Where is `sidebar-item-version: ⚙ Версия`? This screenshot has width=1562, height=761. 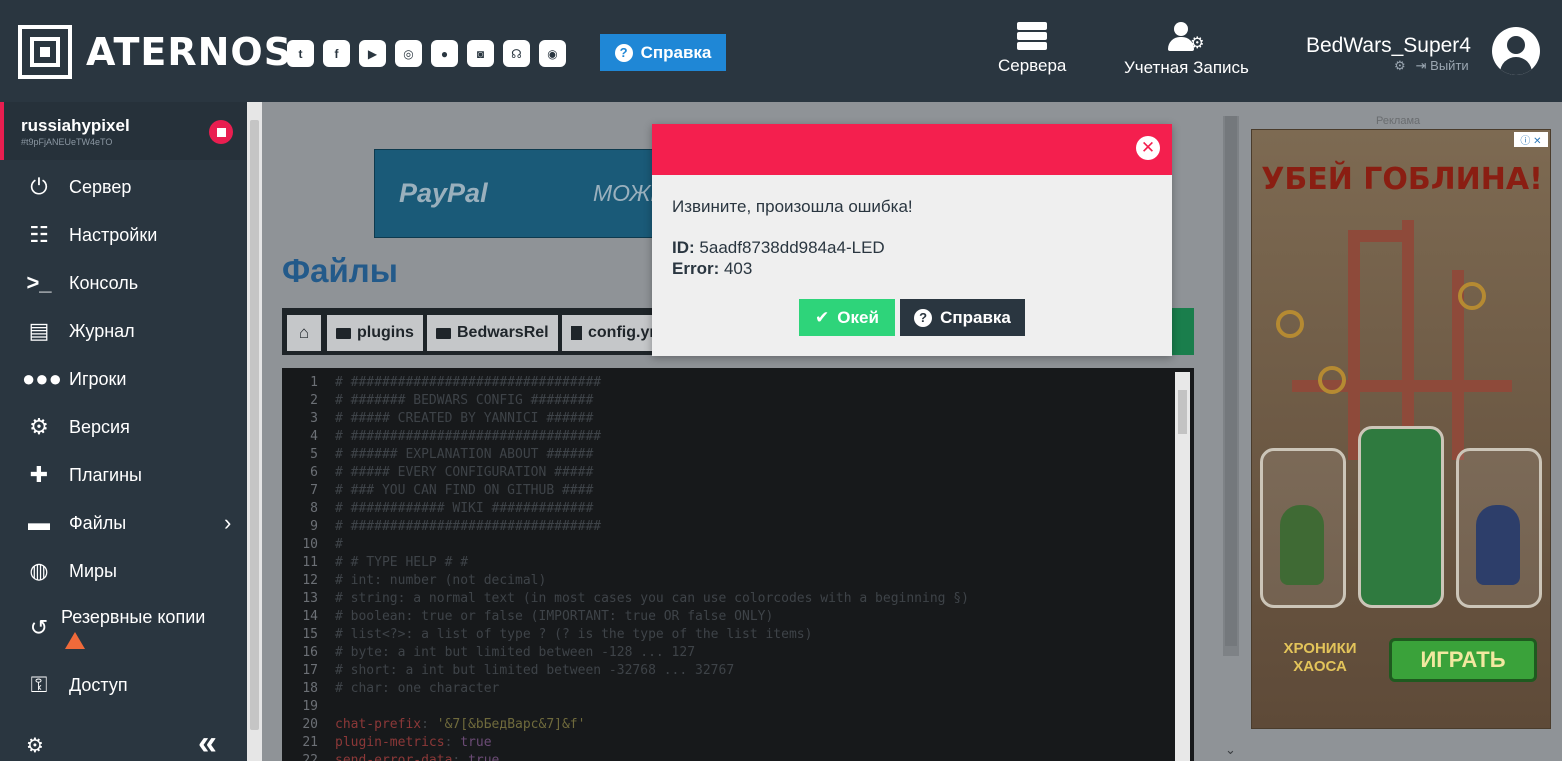 sidebar-item-version: ⚙ Версия is located at coordinates (123, 427).